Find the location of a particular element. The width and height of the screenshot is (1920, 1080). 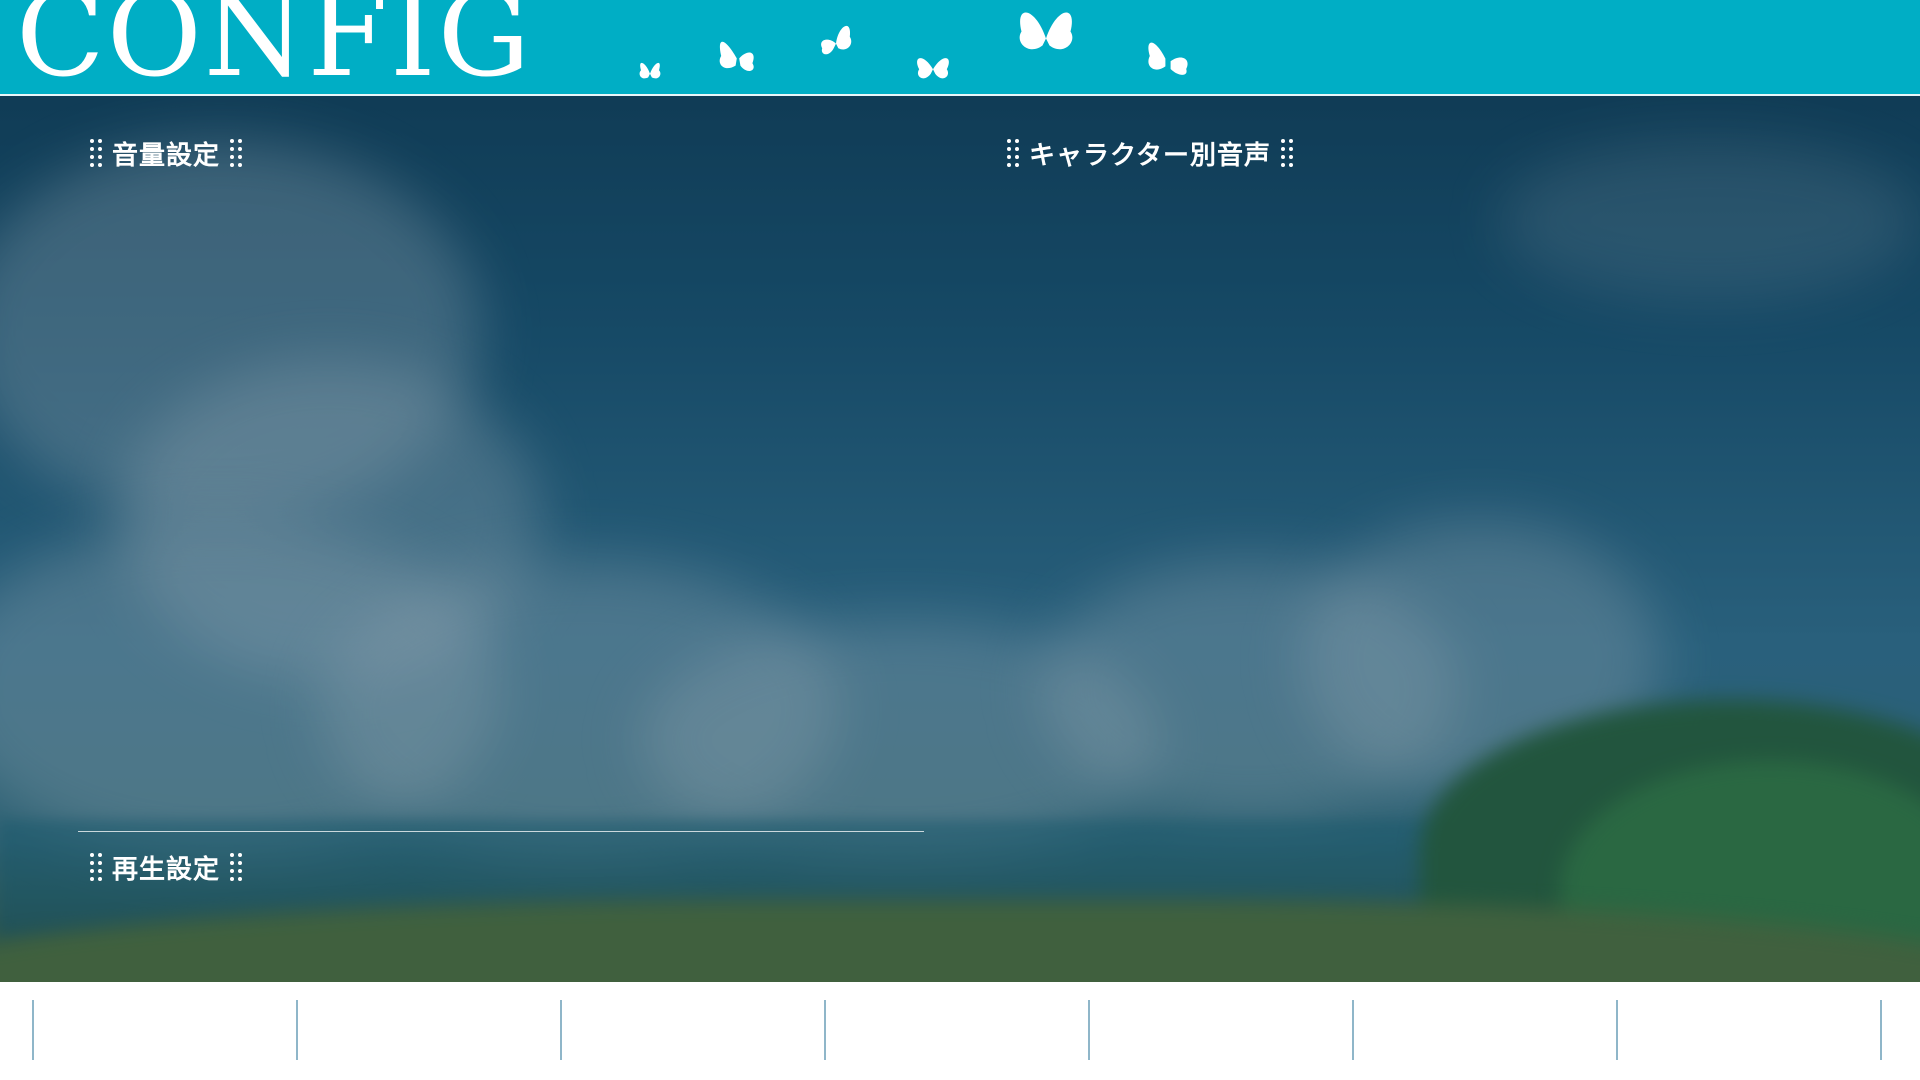

character-voice-label: キャラクター別音声 is located at coordinates (1150, 155).